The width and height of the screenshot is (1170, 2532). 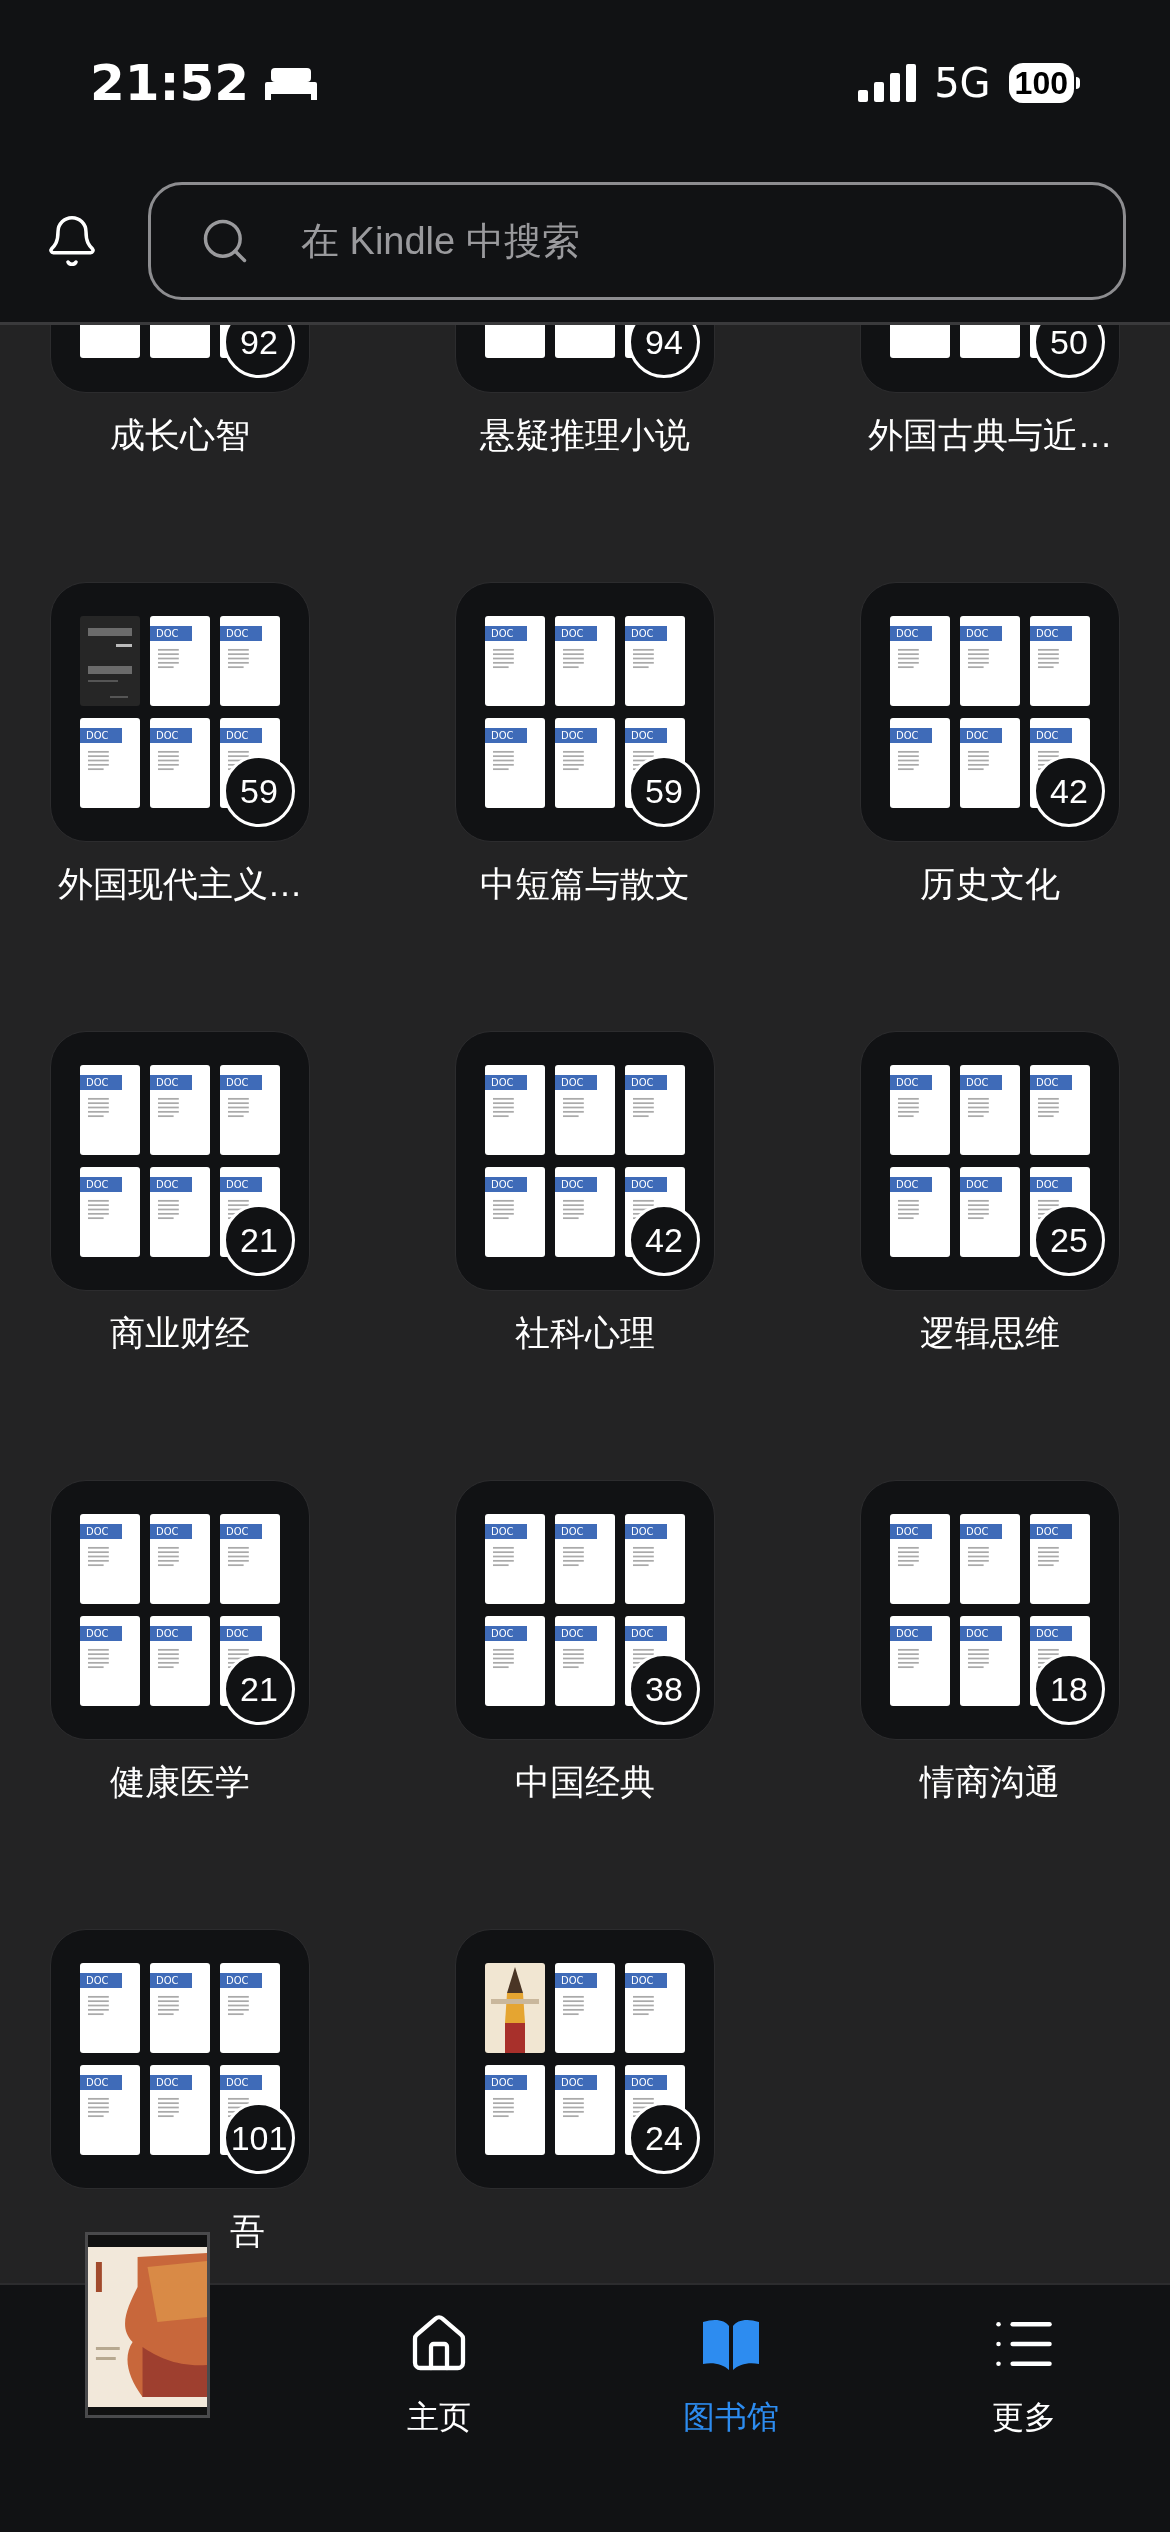 I want to click on collection-tile: DOC DOC DOC DOC DOC DOC 25, so click(x=990, y=1161).